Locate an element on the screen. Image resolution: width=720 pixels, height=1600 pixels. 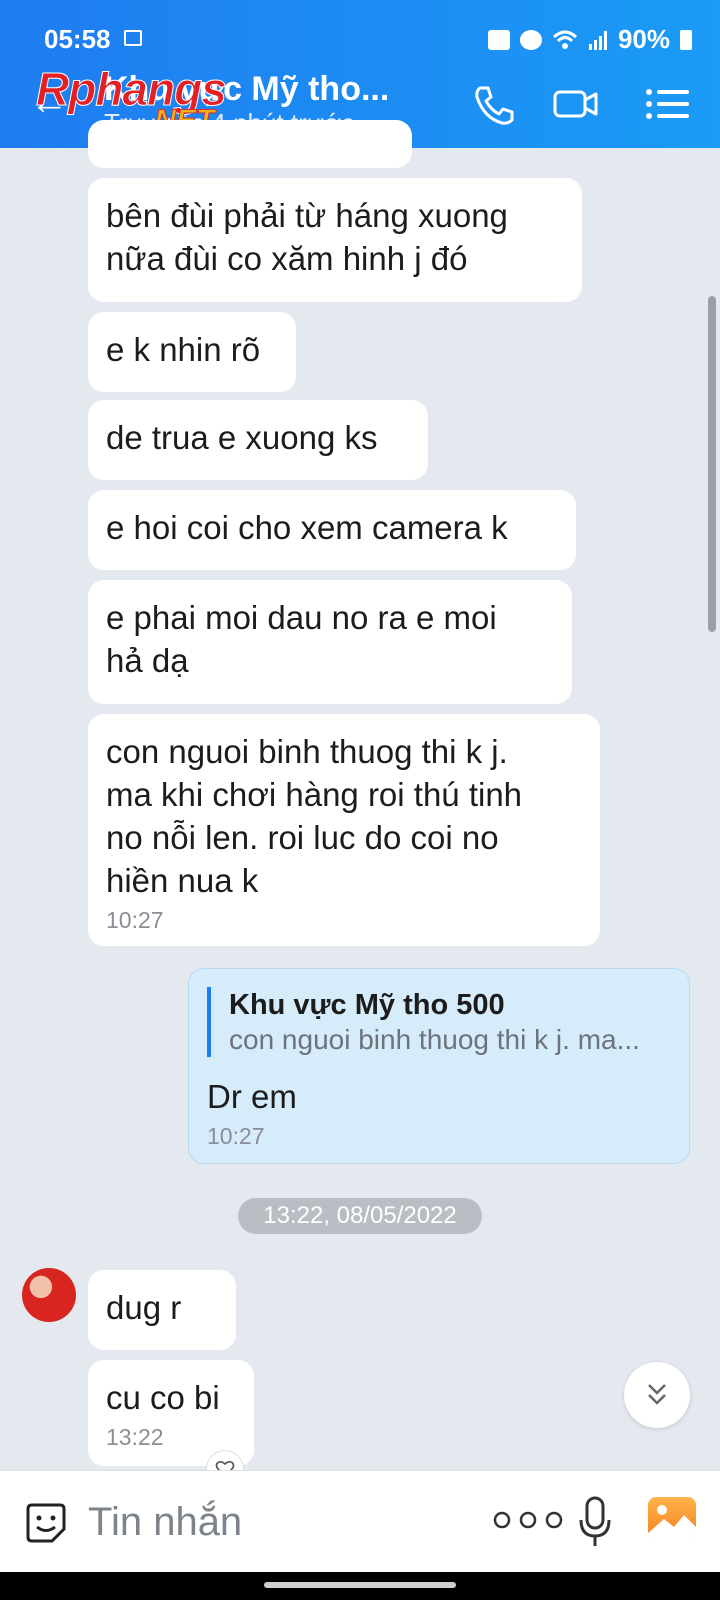
message-input is located at coordinates (268, 1522).